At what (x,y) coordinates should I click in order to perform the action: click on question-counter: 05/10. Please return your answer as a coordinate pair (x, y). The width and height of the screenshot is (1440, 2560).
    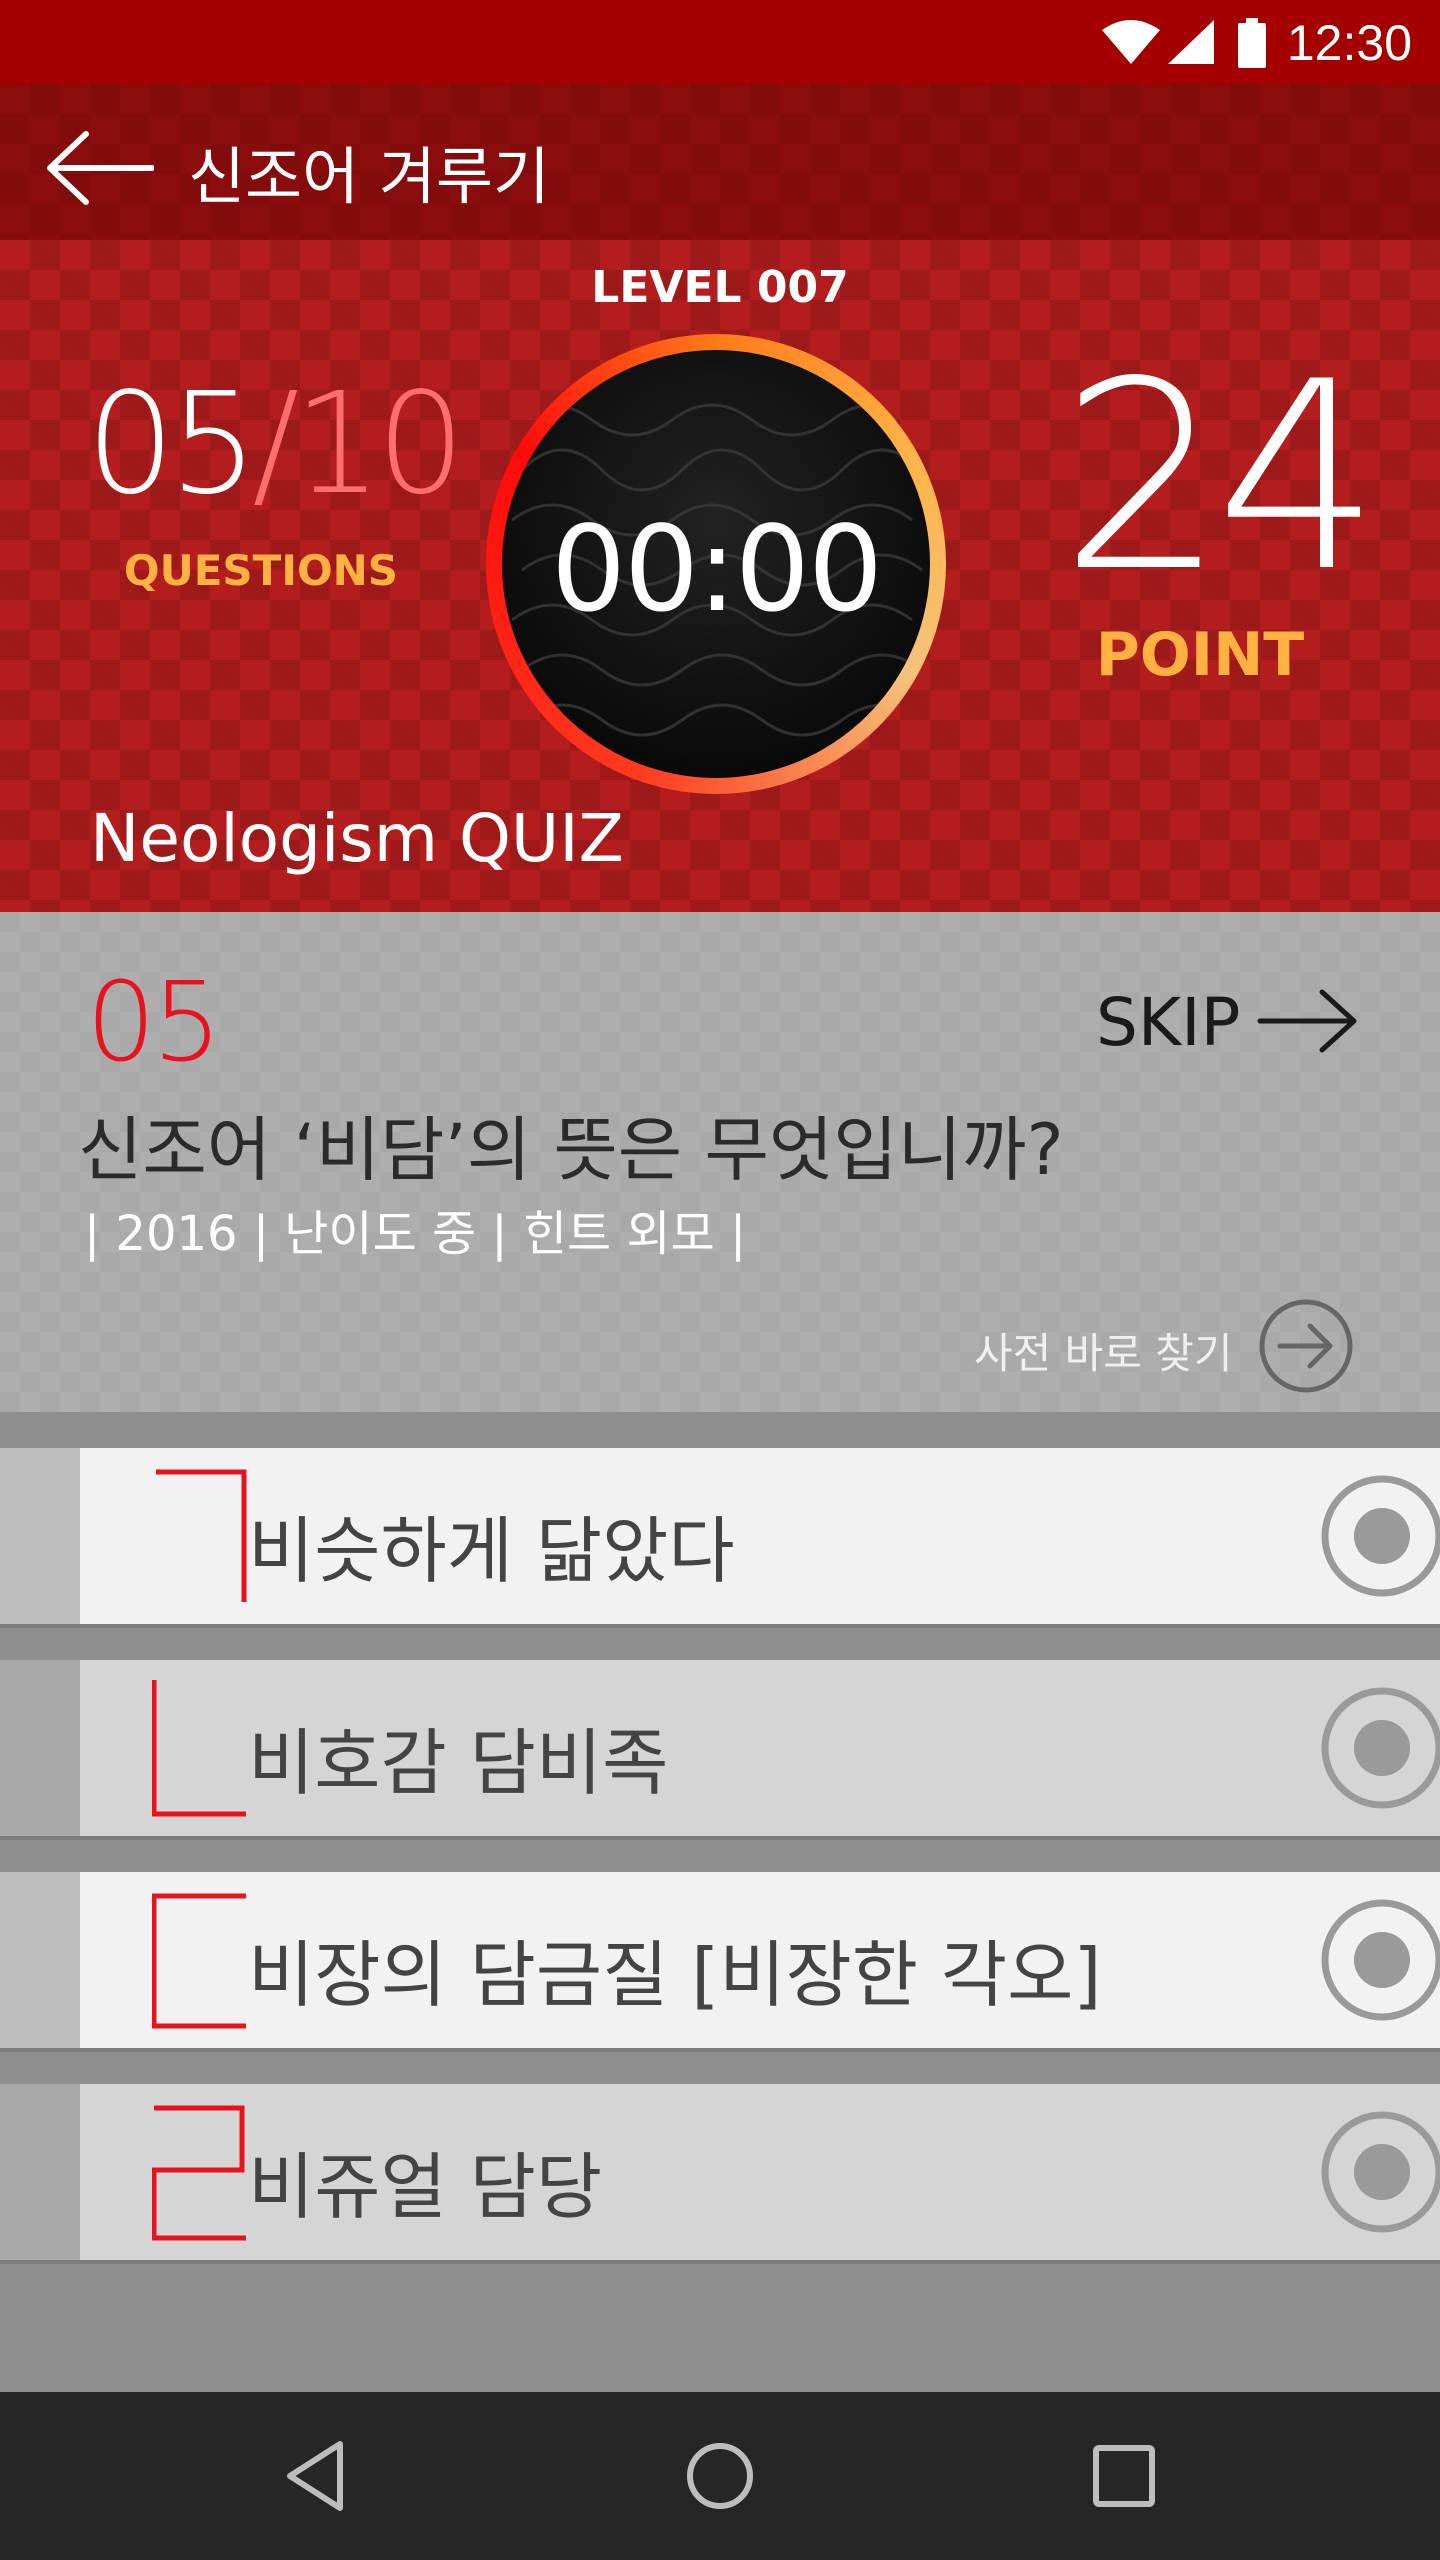
    Looking at the image, I should click on (275, 445).